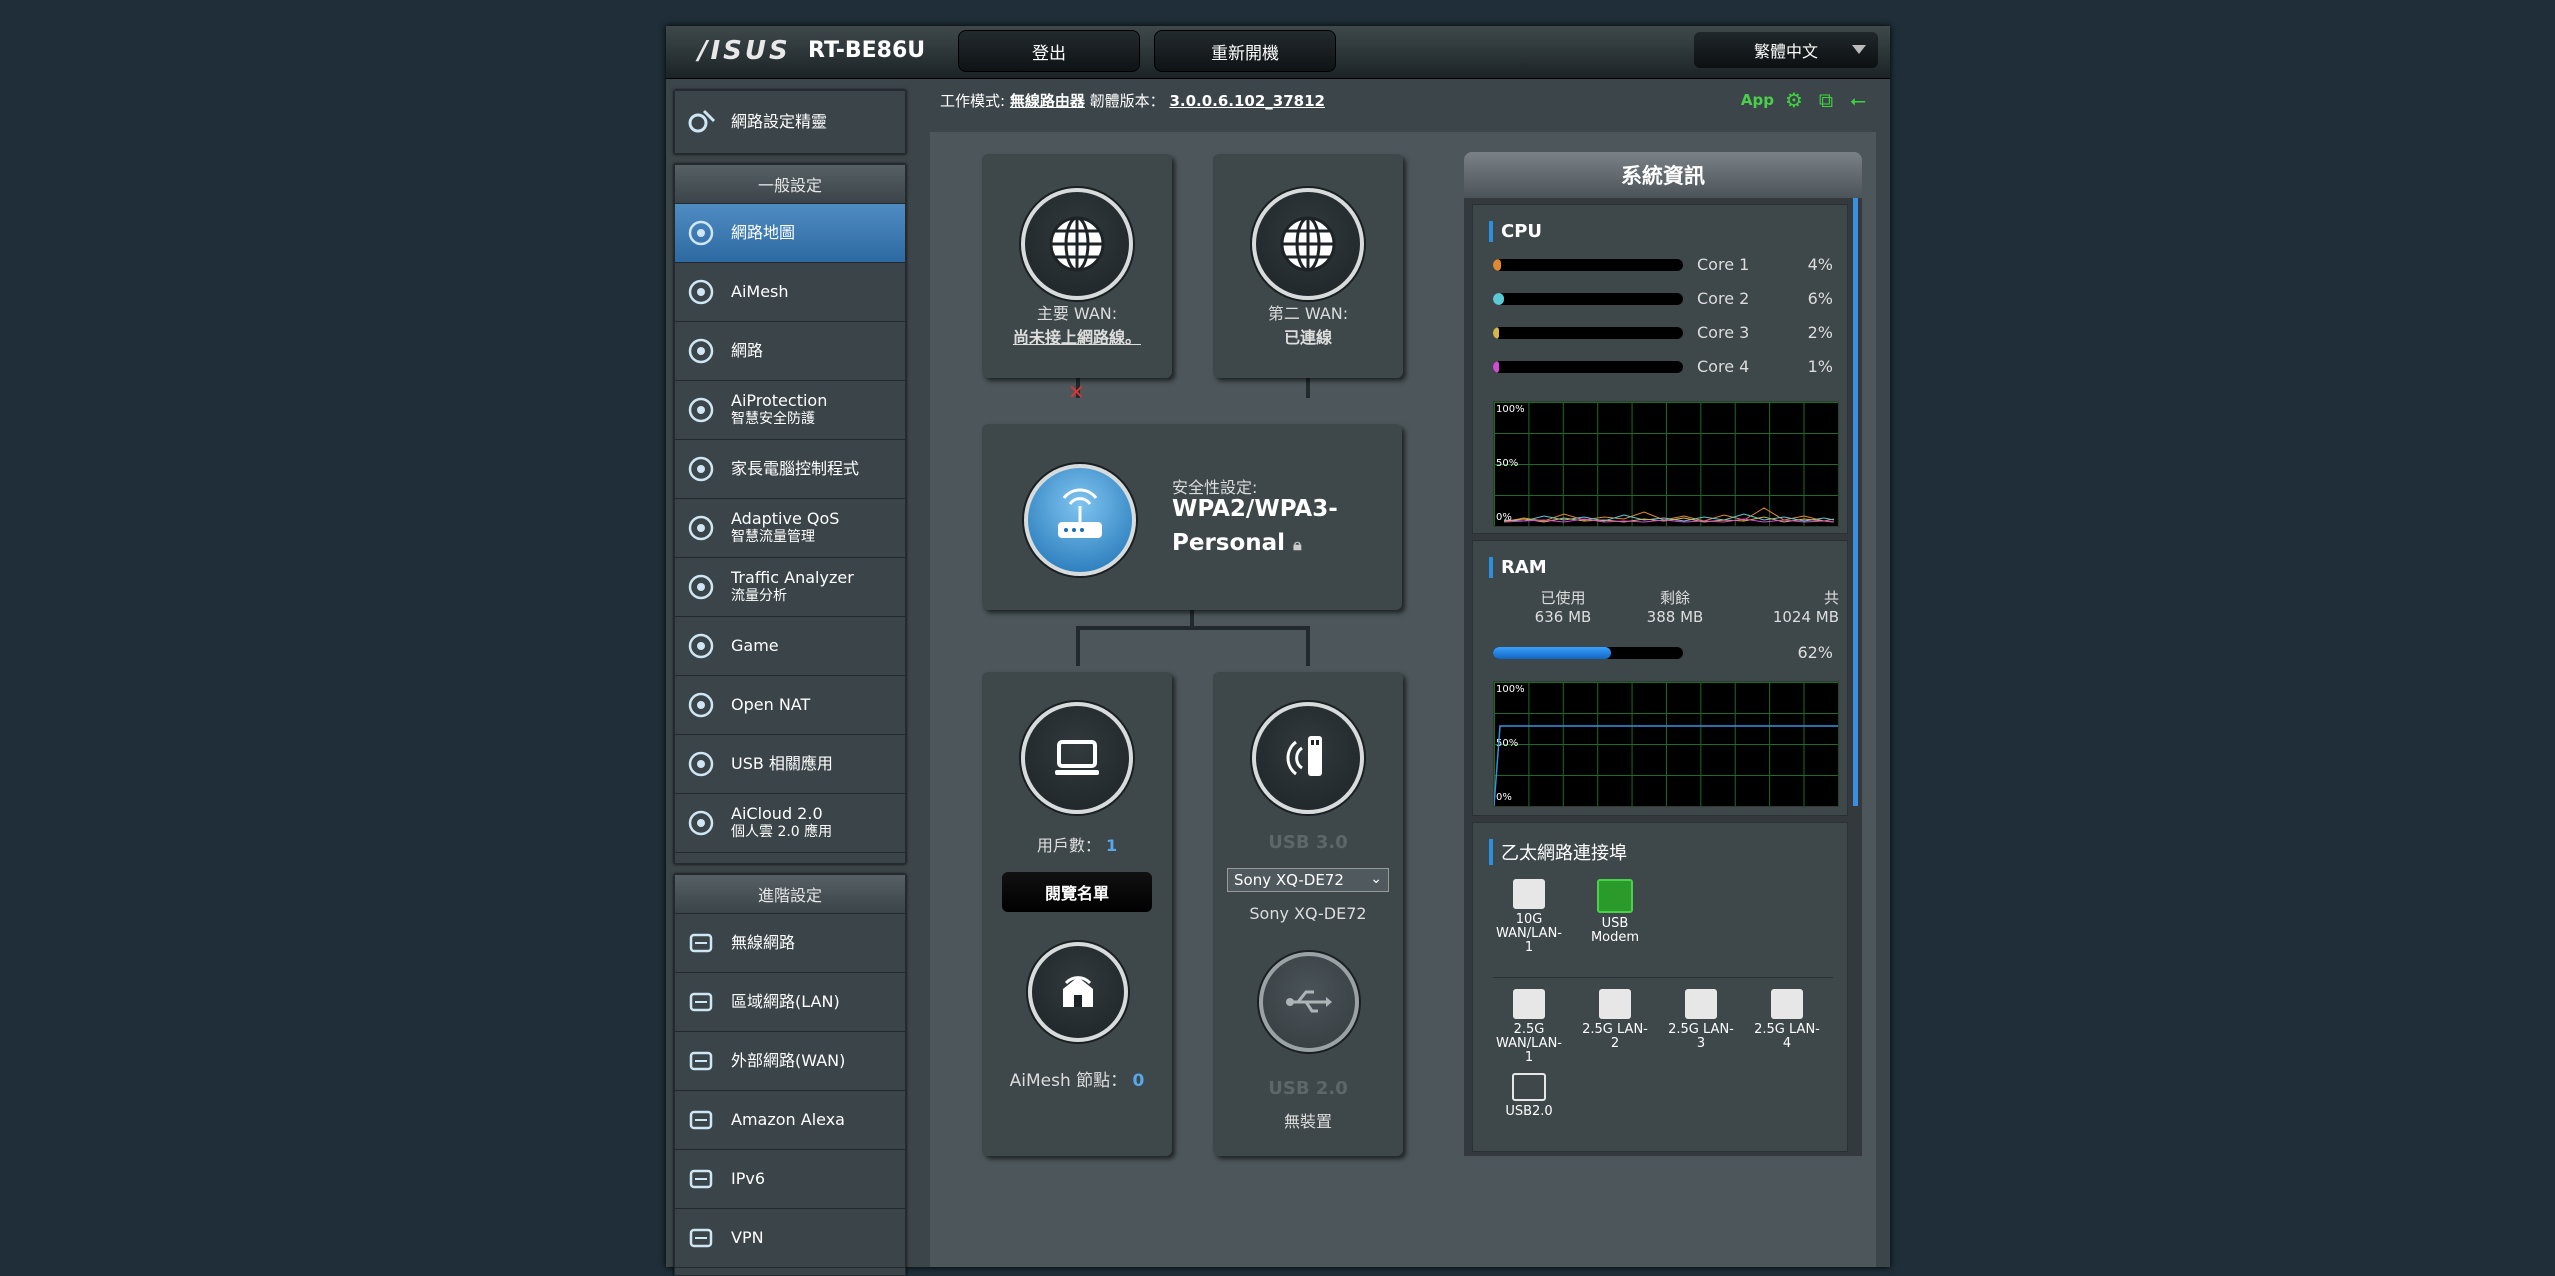 The height and width of the screenshot is (1276, 2555). Describe the element at coordinates (1308, 1088) in the screenshot. I see `usb2-label: USB 2.0` at that location.